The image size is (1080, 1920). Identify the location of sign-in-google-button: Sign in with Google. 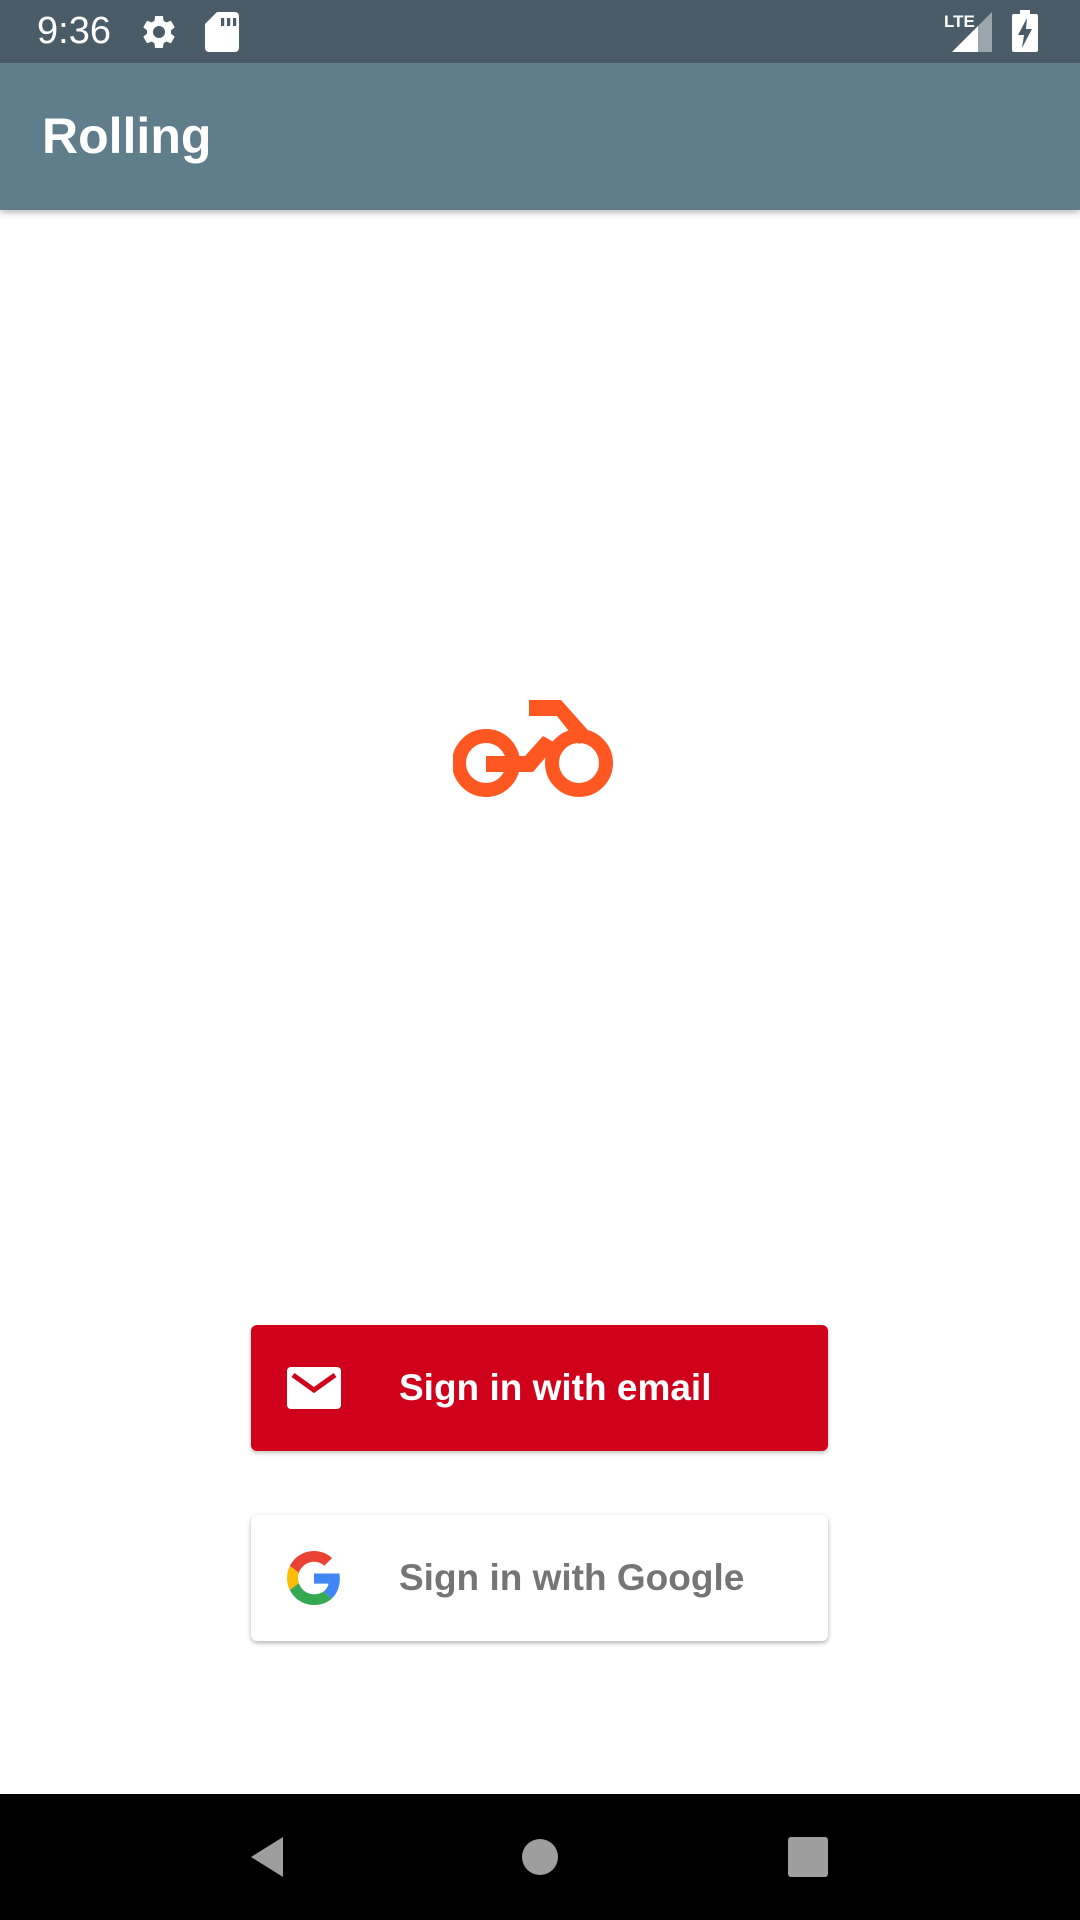
(539, 1578).